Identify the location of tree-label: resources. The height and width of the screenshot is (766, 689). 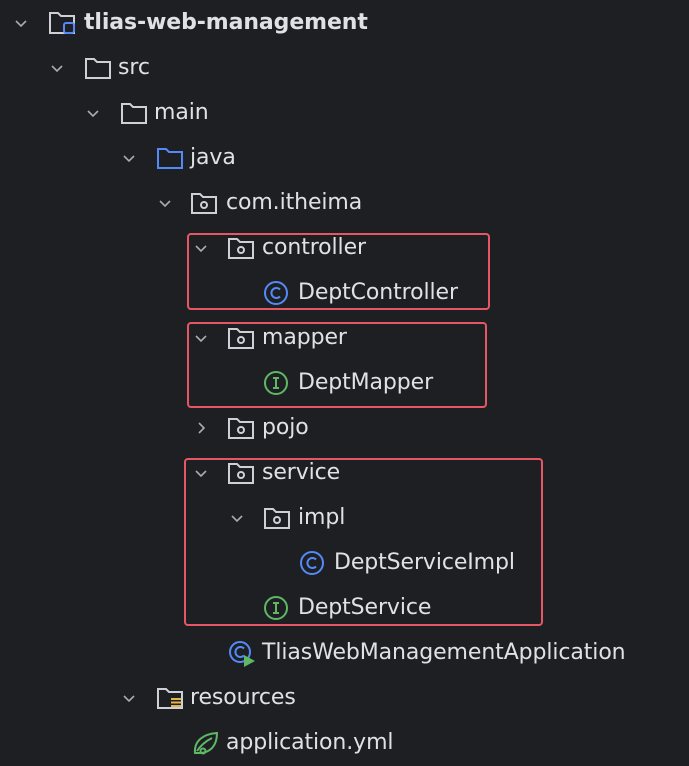
(243, 697).